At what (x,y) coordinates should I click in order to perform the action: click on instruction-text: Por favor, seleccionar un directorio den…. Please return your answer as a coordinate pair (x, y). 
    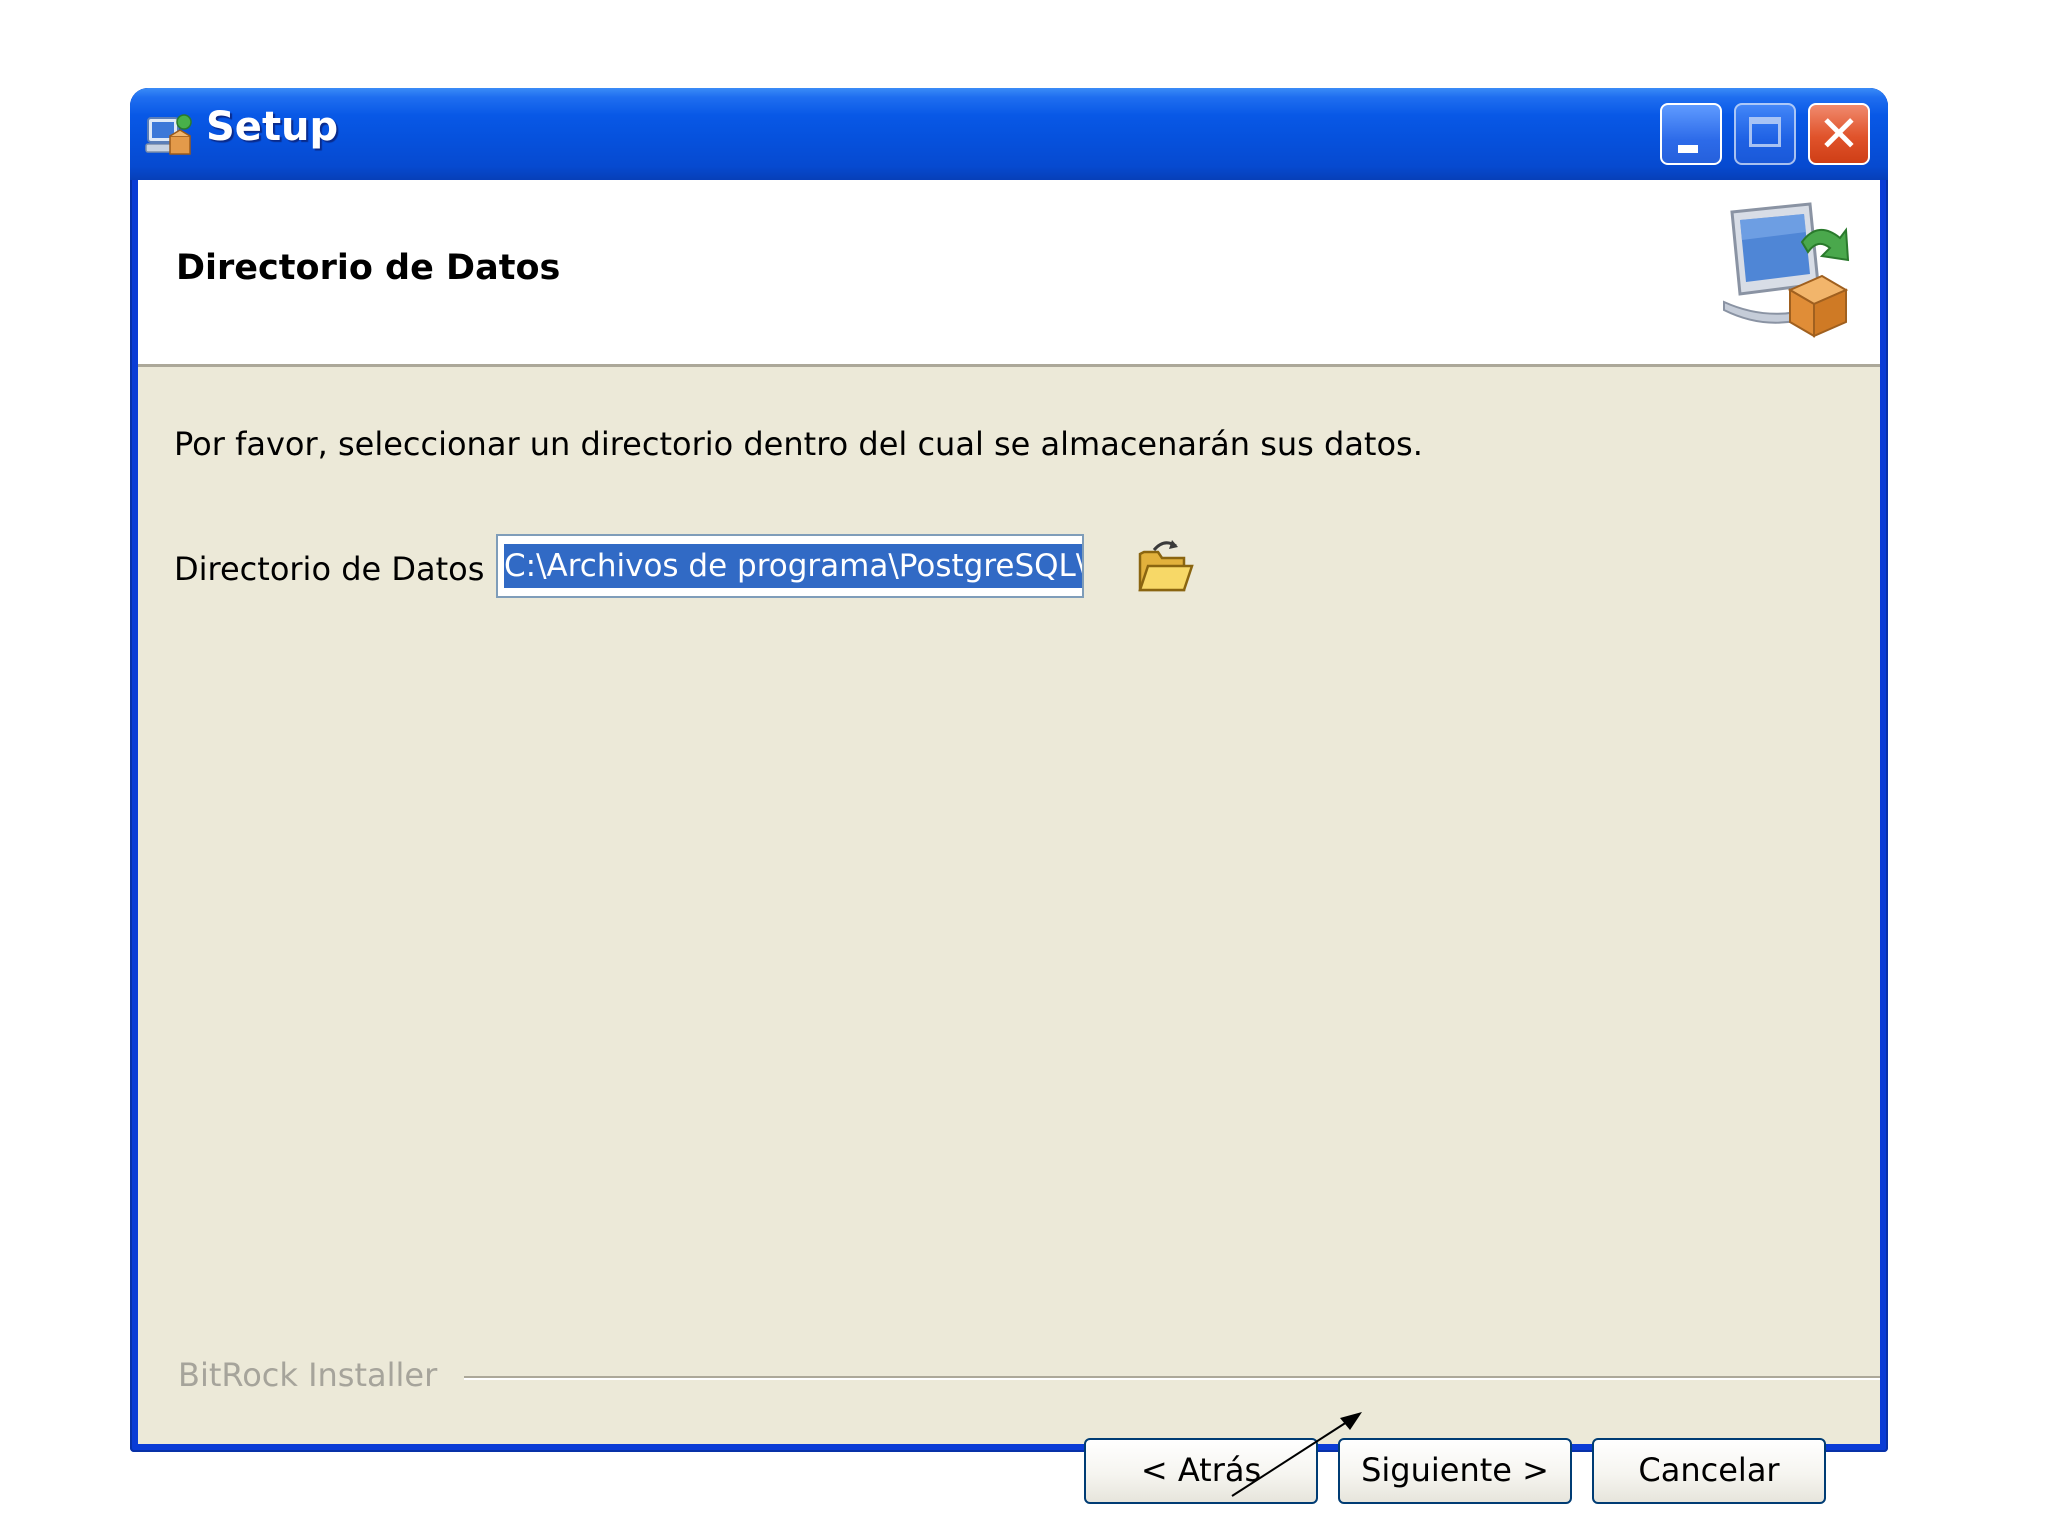
    Looking at the image, I should click on (798, 444).